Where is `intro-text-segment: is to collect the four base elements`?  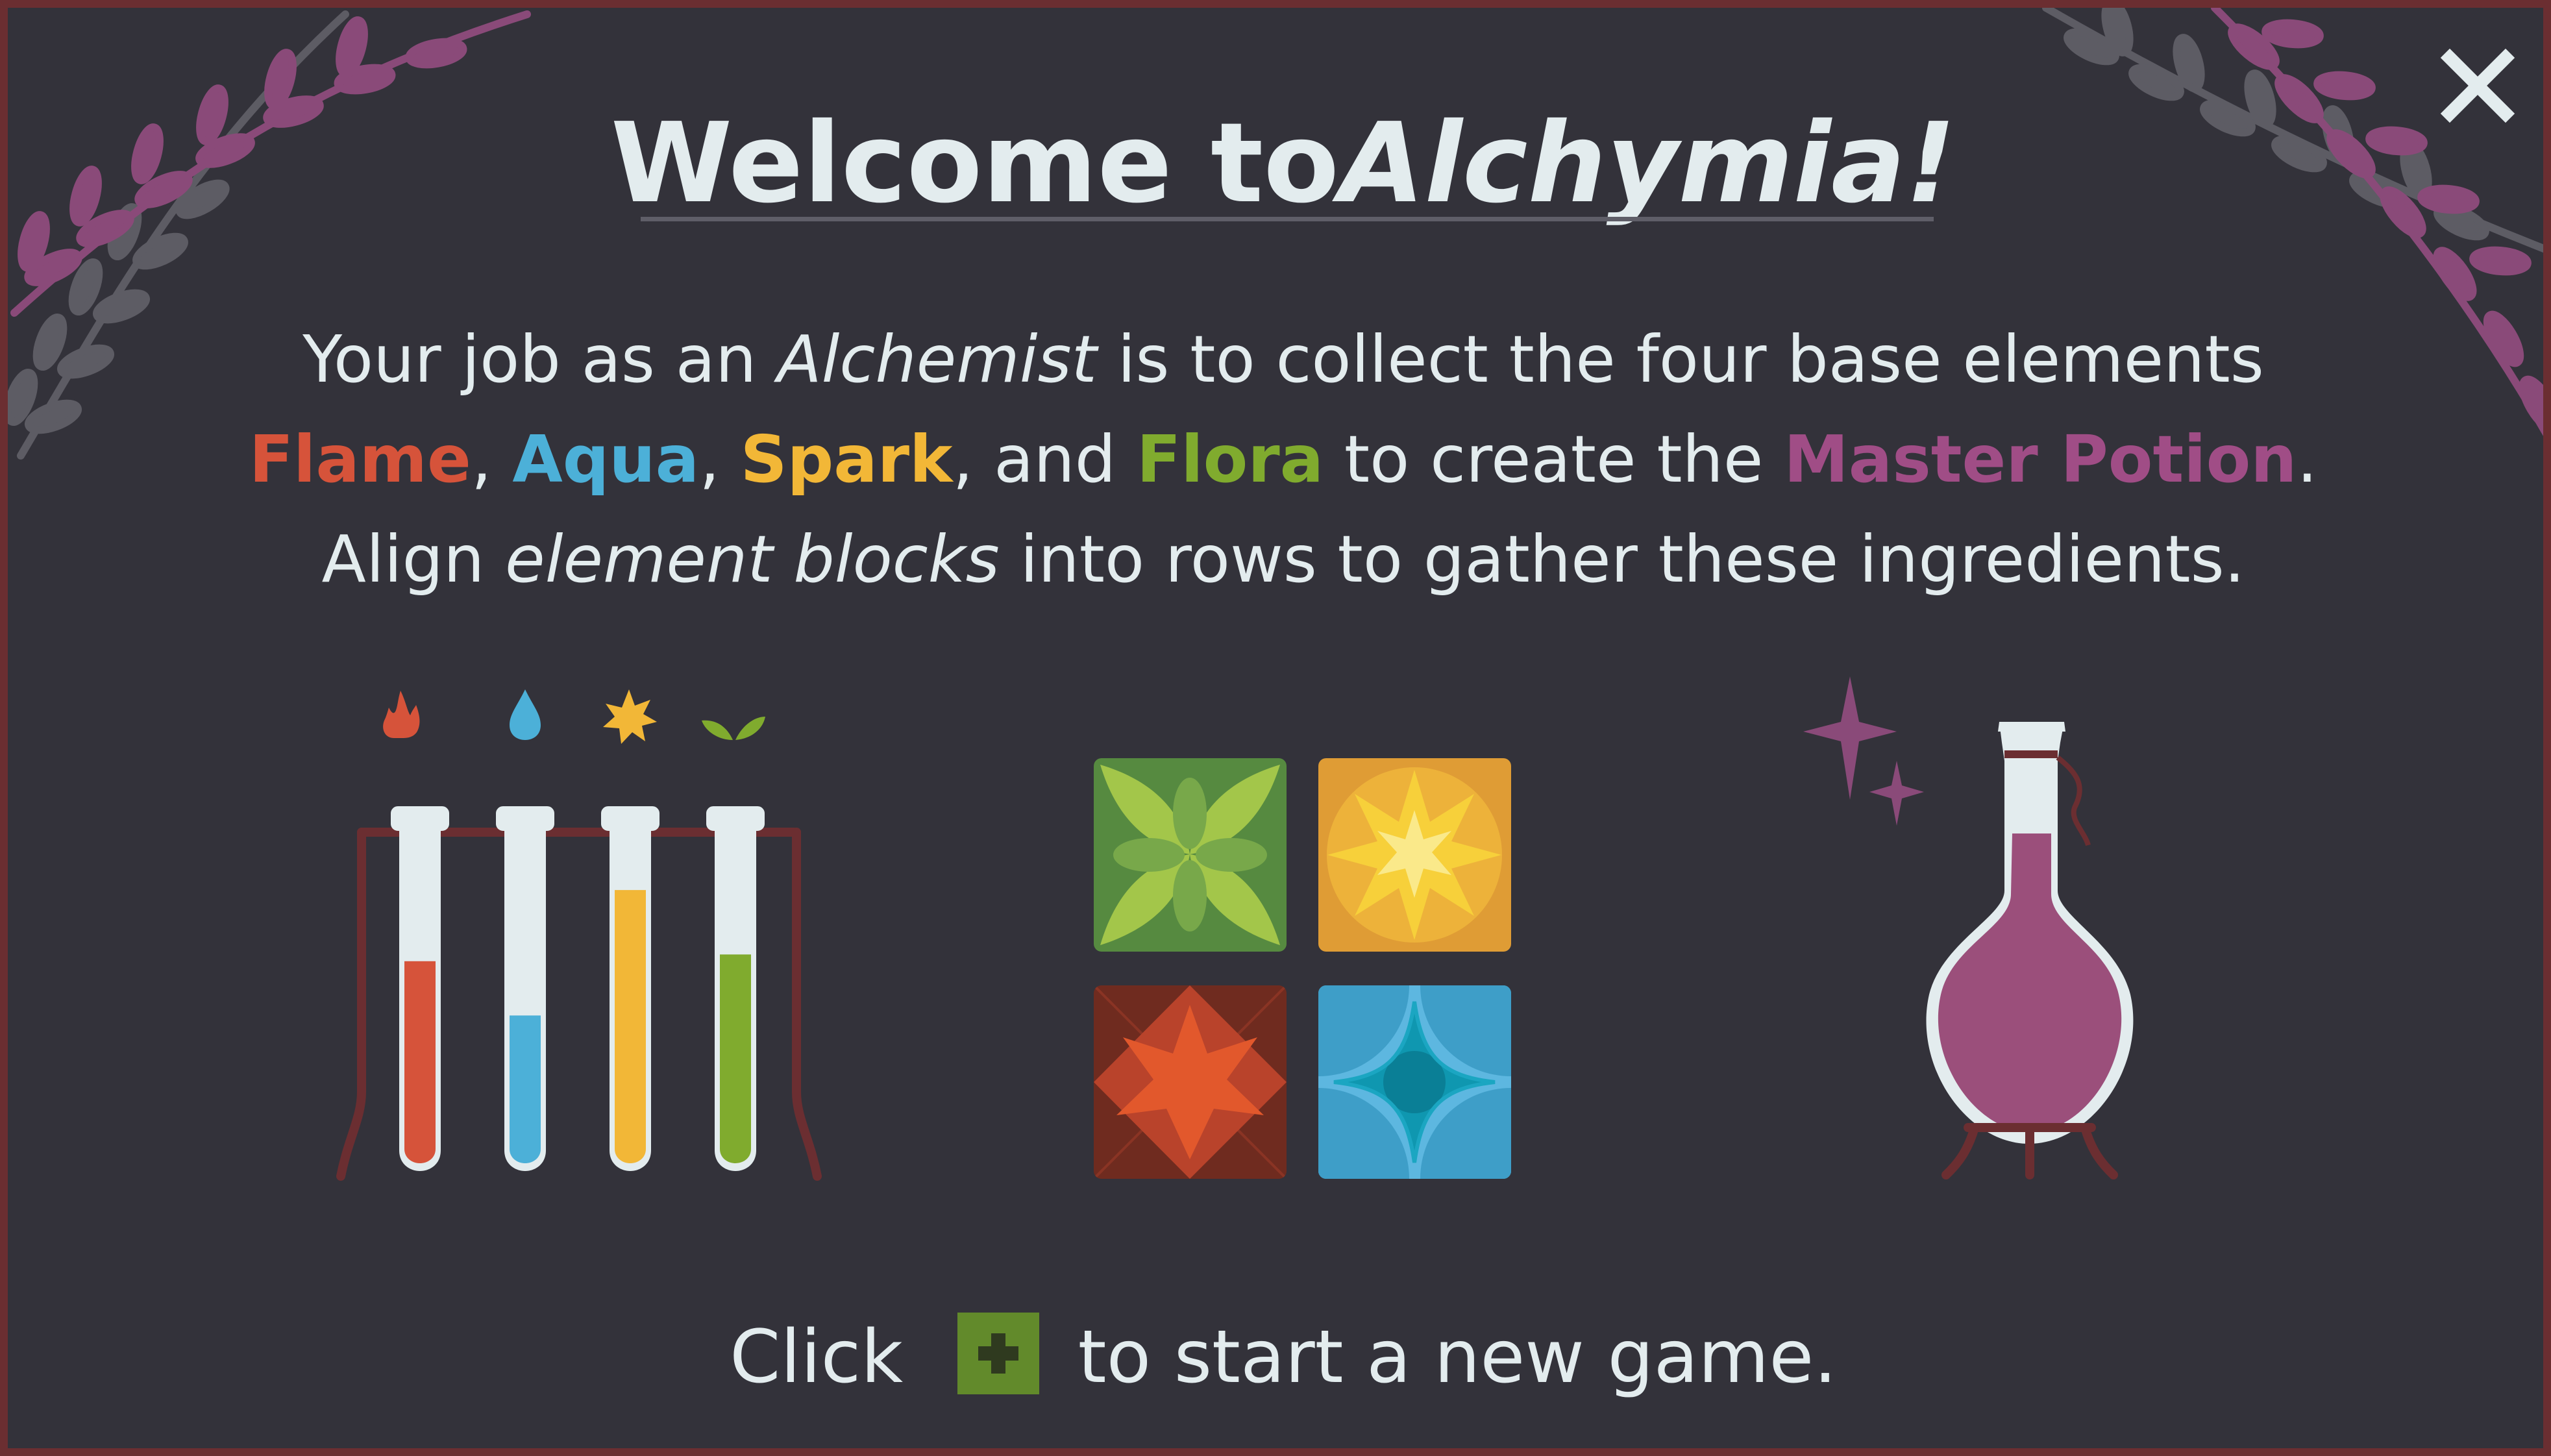 intro-text-segment: is to collect the four base elements is located at coordinates (1680, 359).